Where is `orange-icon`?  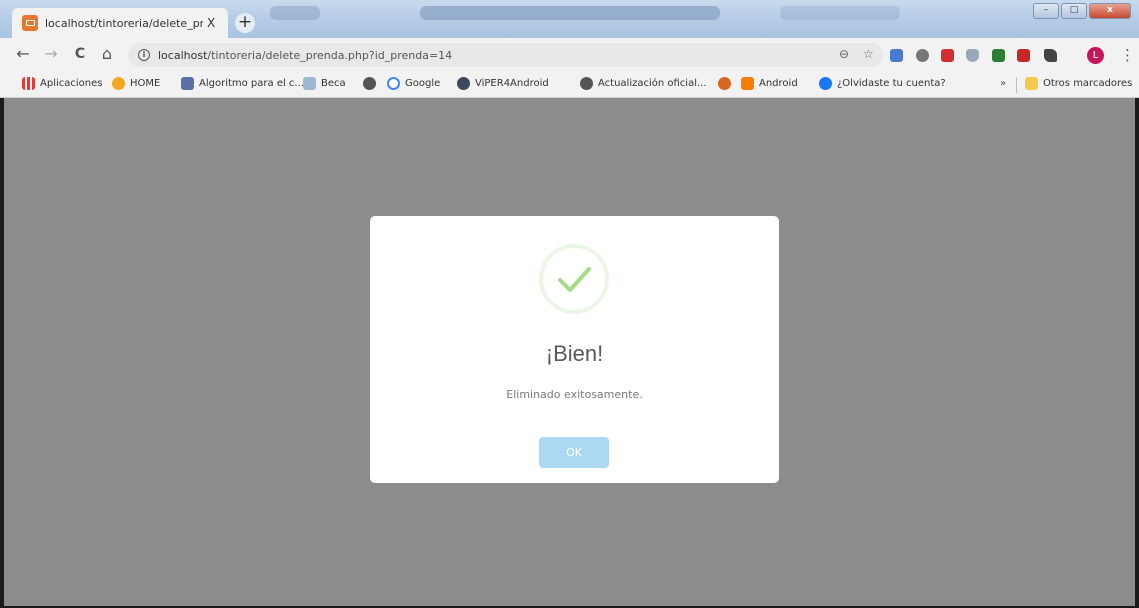
orange-icon is located at coordinates (724, 83).